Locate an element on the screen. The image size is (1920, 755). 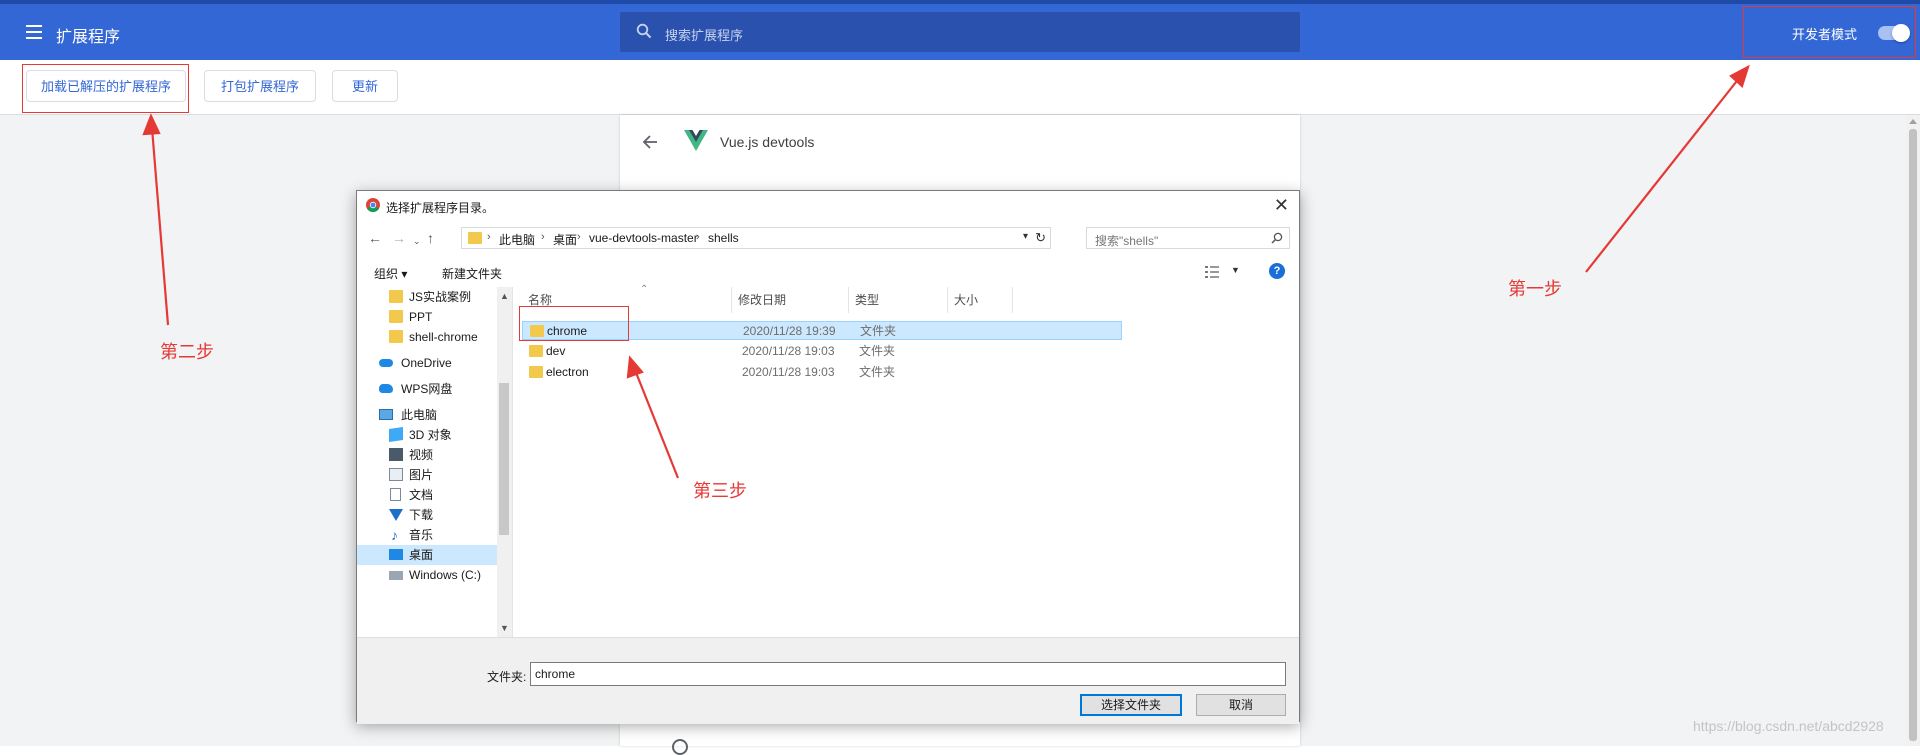
documents-icon is located at coordinates (395, 494).